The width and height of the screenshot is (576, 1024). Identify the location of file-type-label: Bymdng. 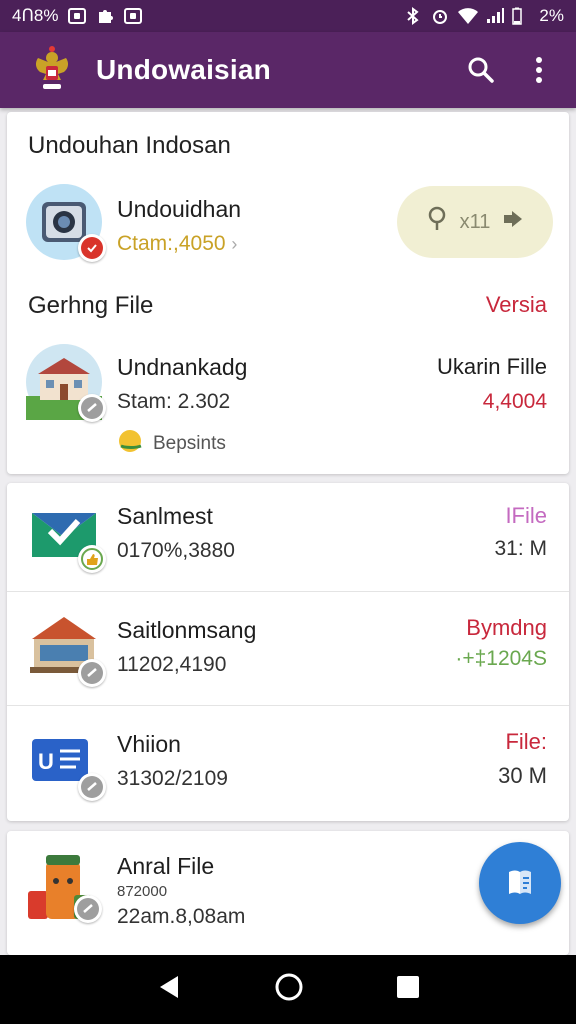
(506, 627).